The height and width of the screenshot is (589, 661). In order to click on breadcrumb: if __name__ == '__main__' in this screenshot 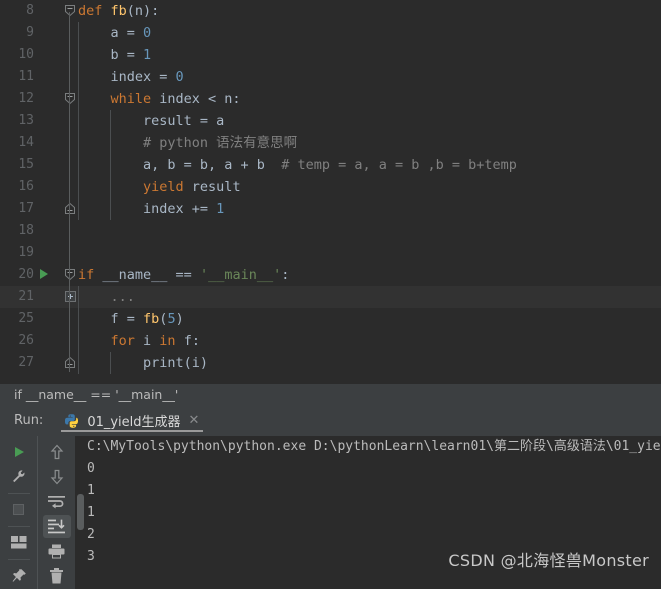, I will do `click(330, 394)`.